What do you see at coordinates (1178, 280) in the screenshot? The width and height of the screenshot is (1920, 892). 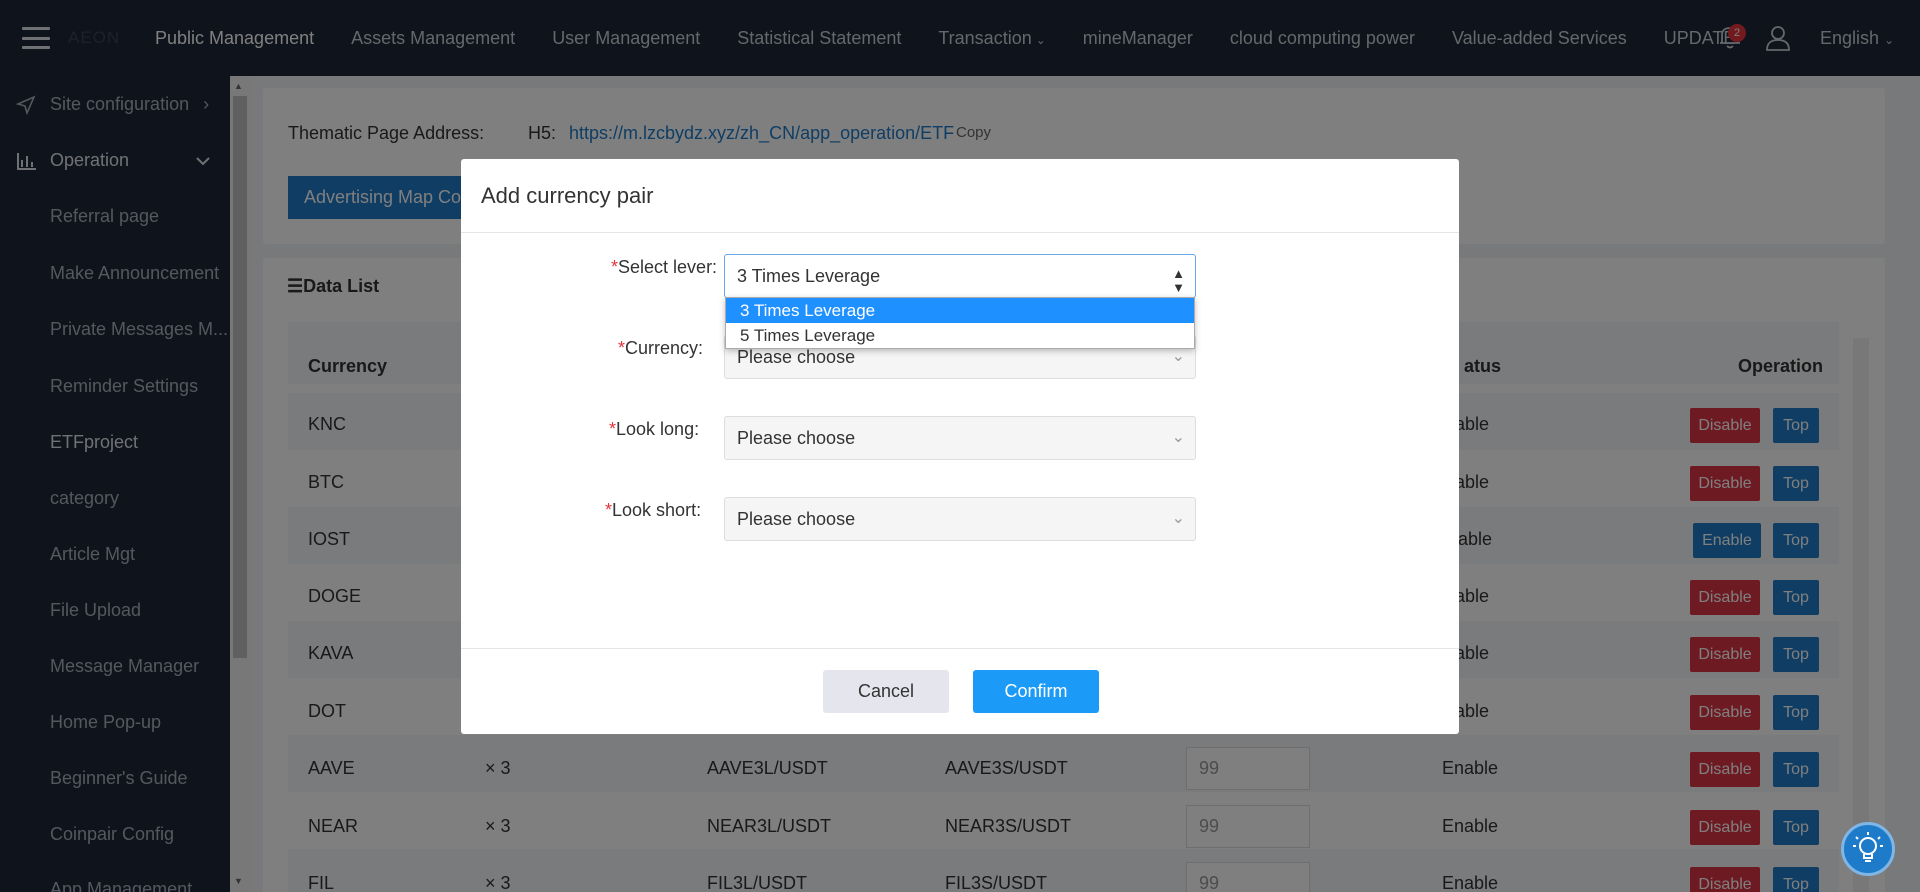 I see `updown-arrow-icon: ▲ ▼` at bounding box center [1178, 280].